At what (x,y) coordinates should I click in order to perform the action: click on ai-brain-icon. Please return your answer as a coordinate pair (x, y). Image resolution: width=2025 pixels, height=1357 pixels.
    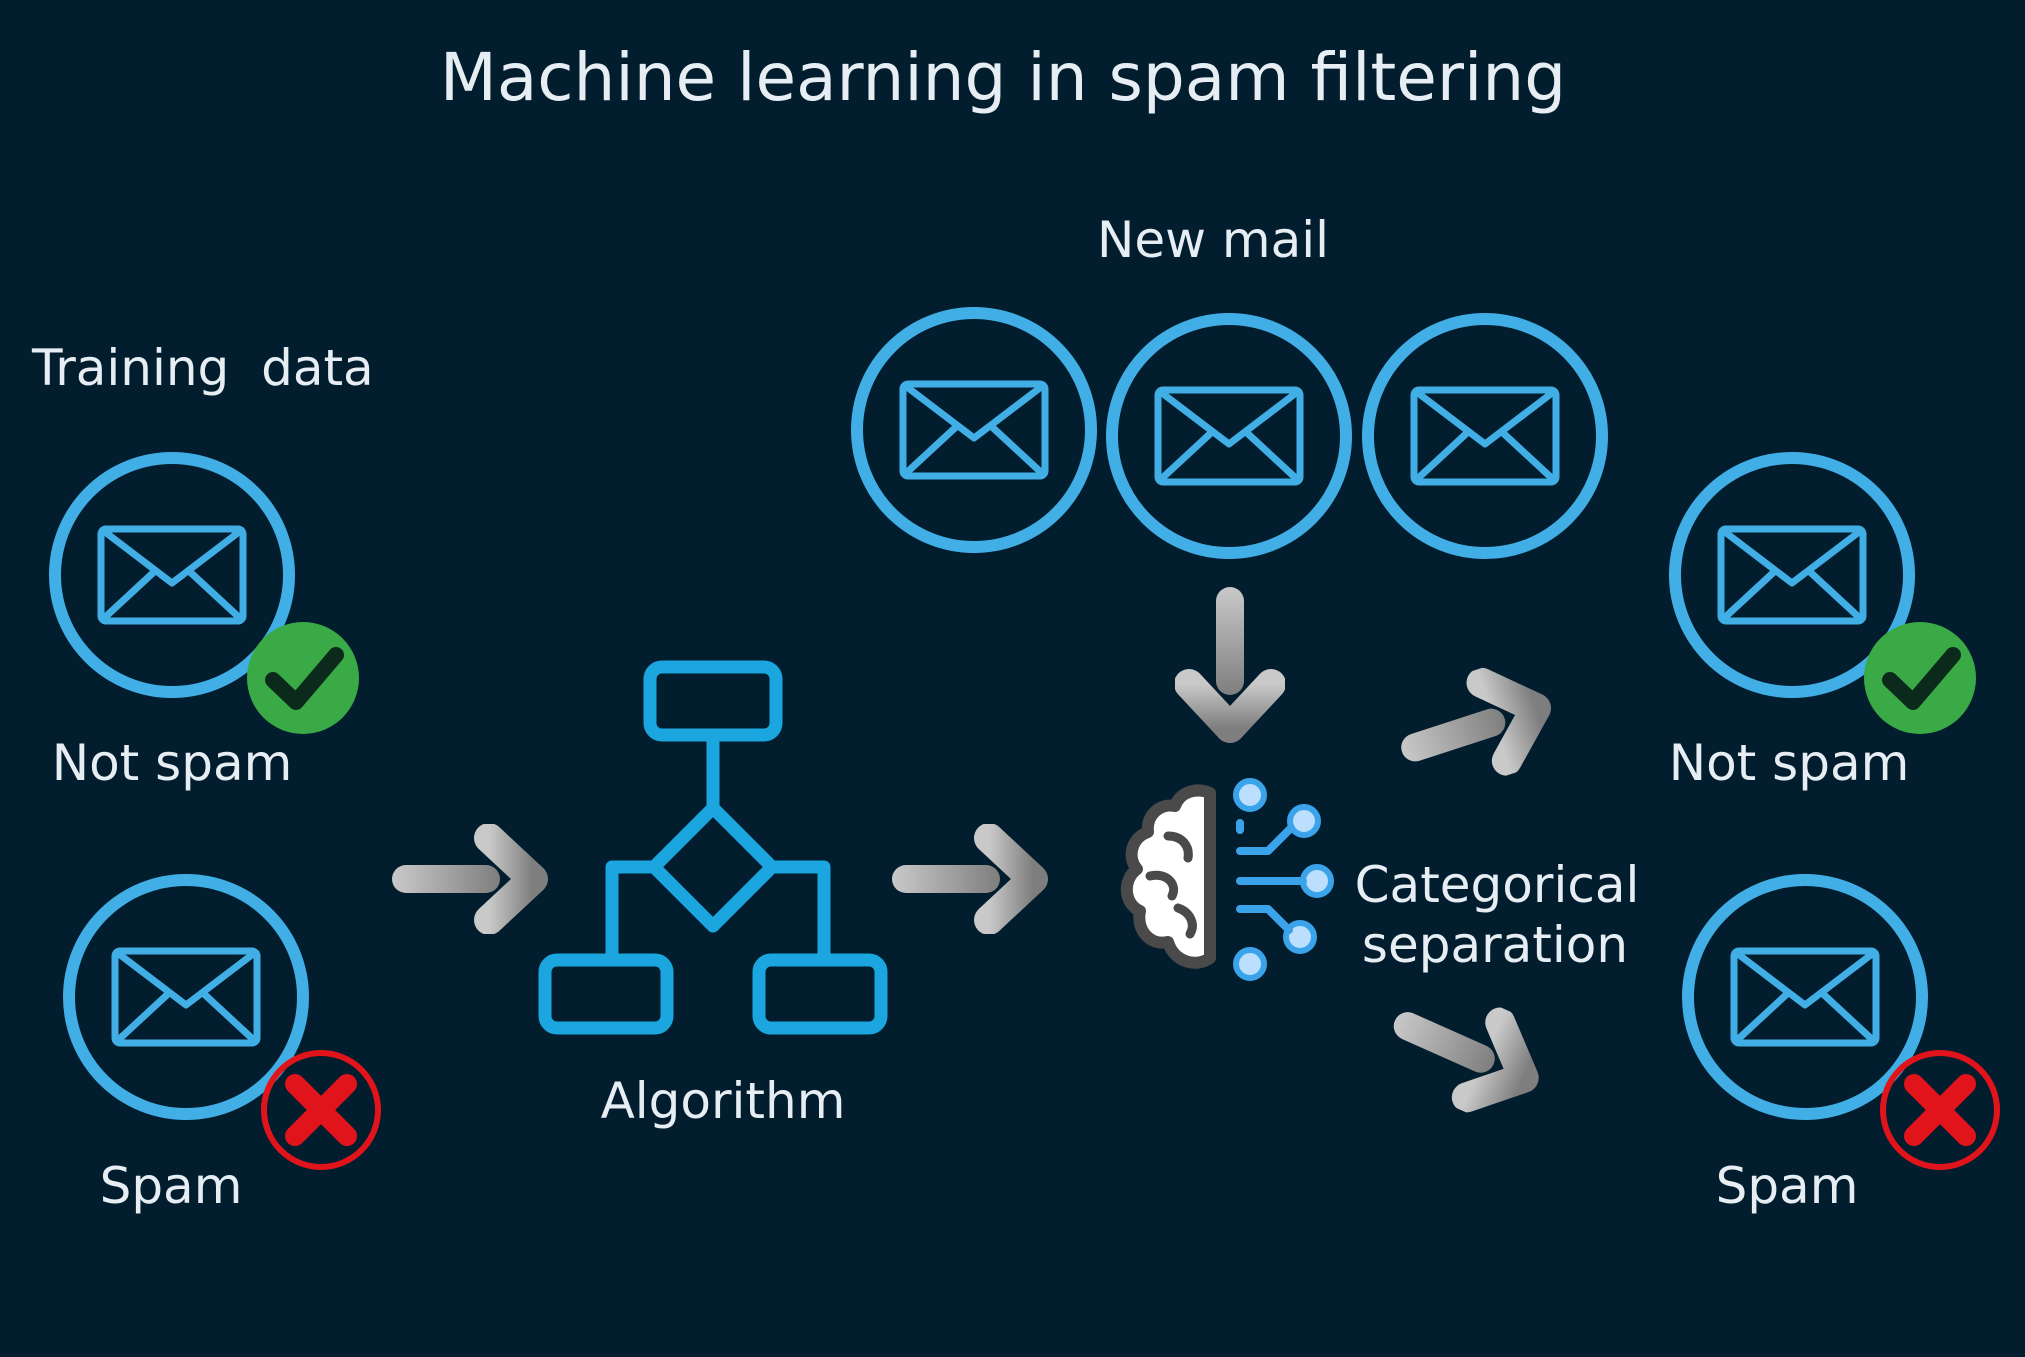
    Looking at the image, I should click on (1227, 879).